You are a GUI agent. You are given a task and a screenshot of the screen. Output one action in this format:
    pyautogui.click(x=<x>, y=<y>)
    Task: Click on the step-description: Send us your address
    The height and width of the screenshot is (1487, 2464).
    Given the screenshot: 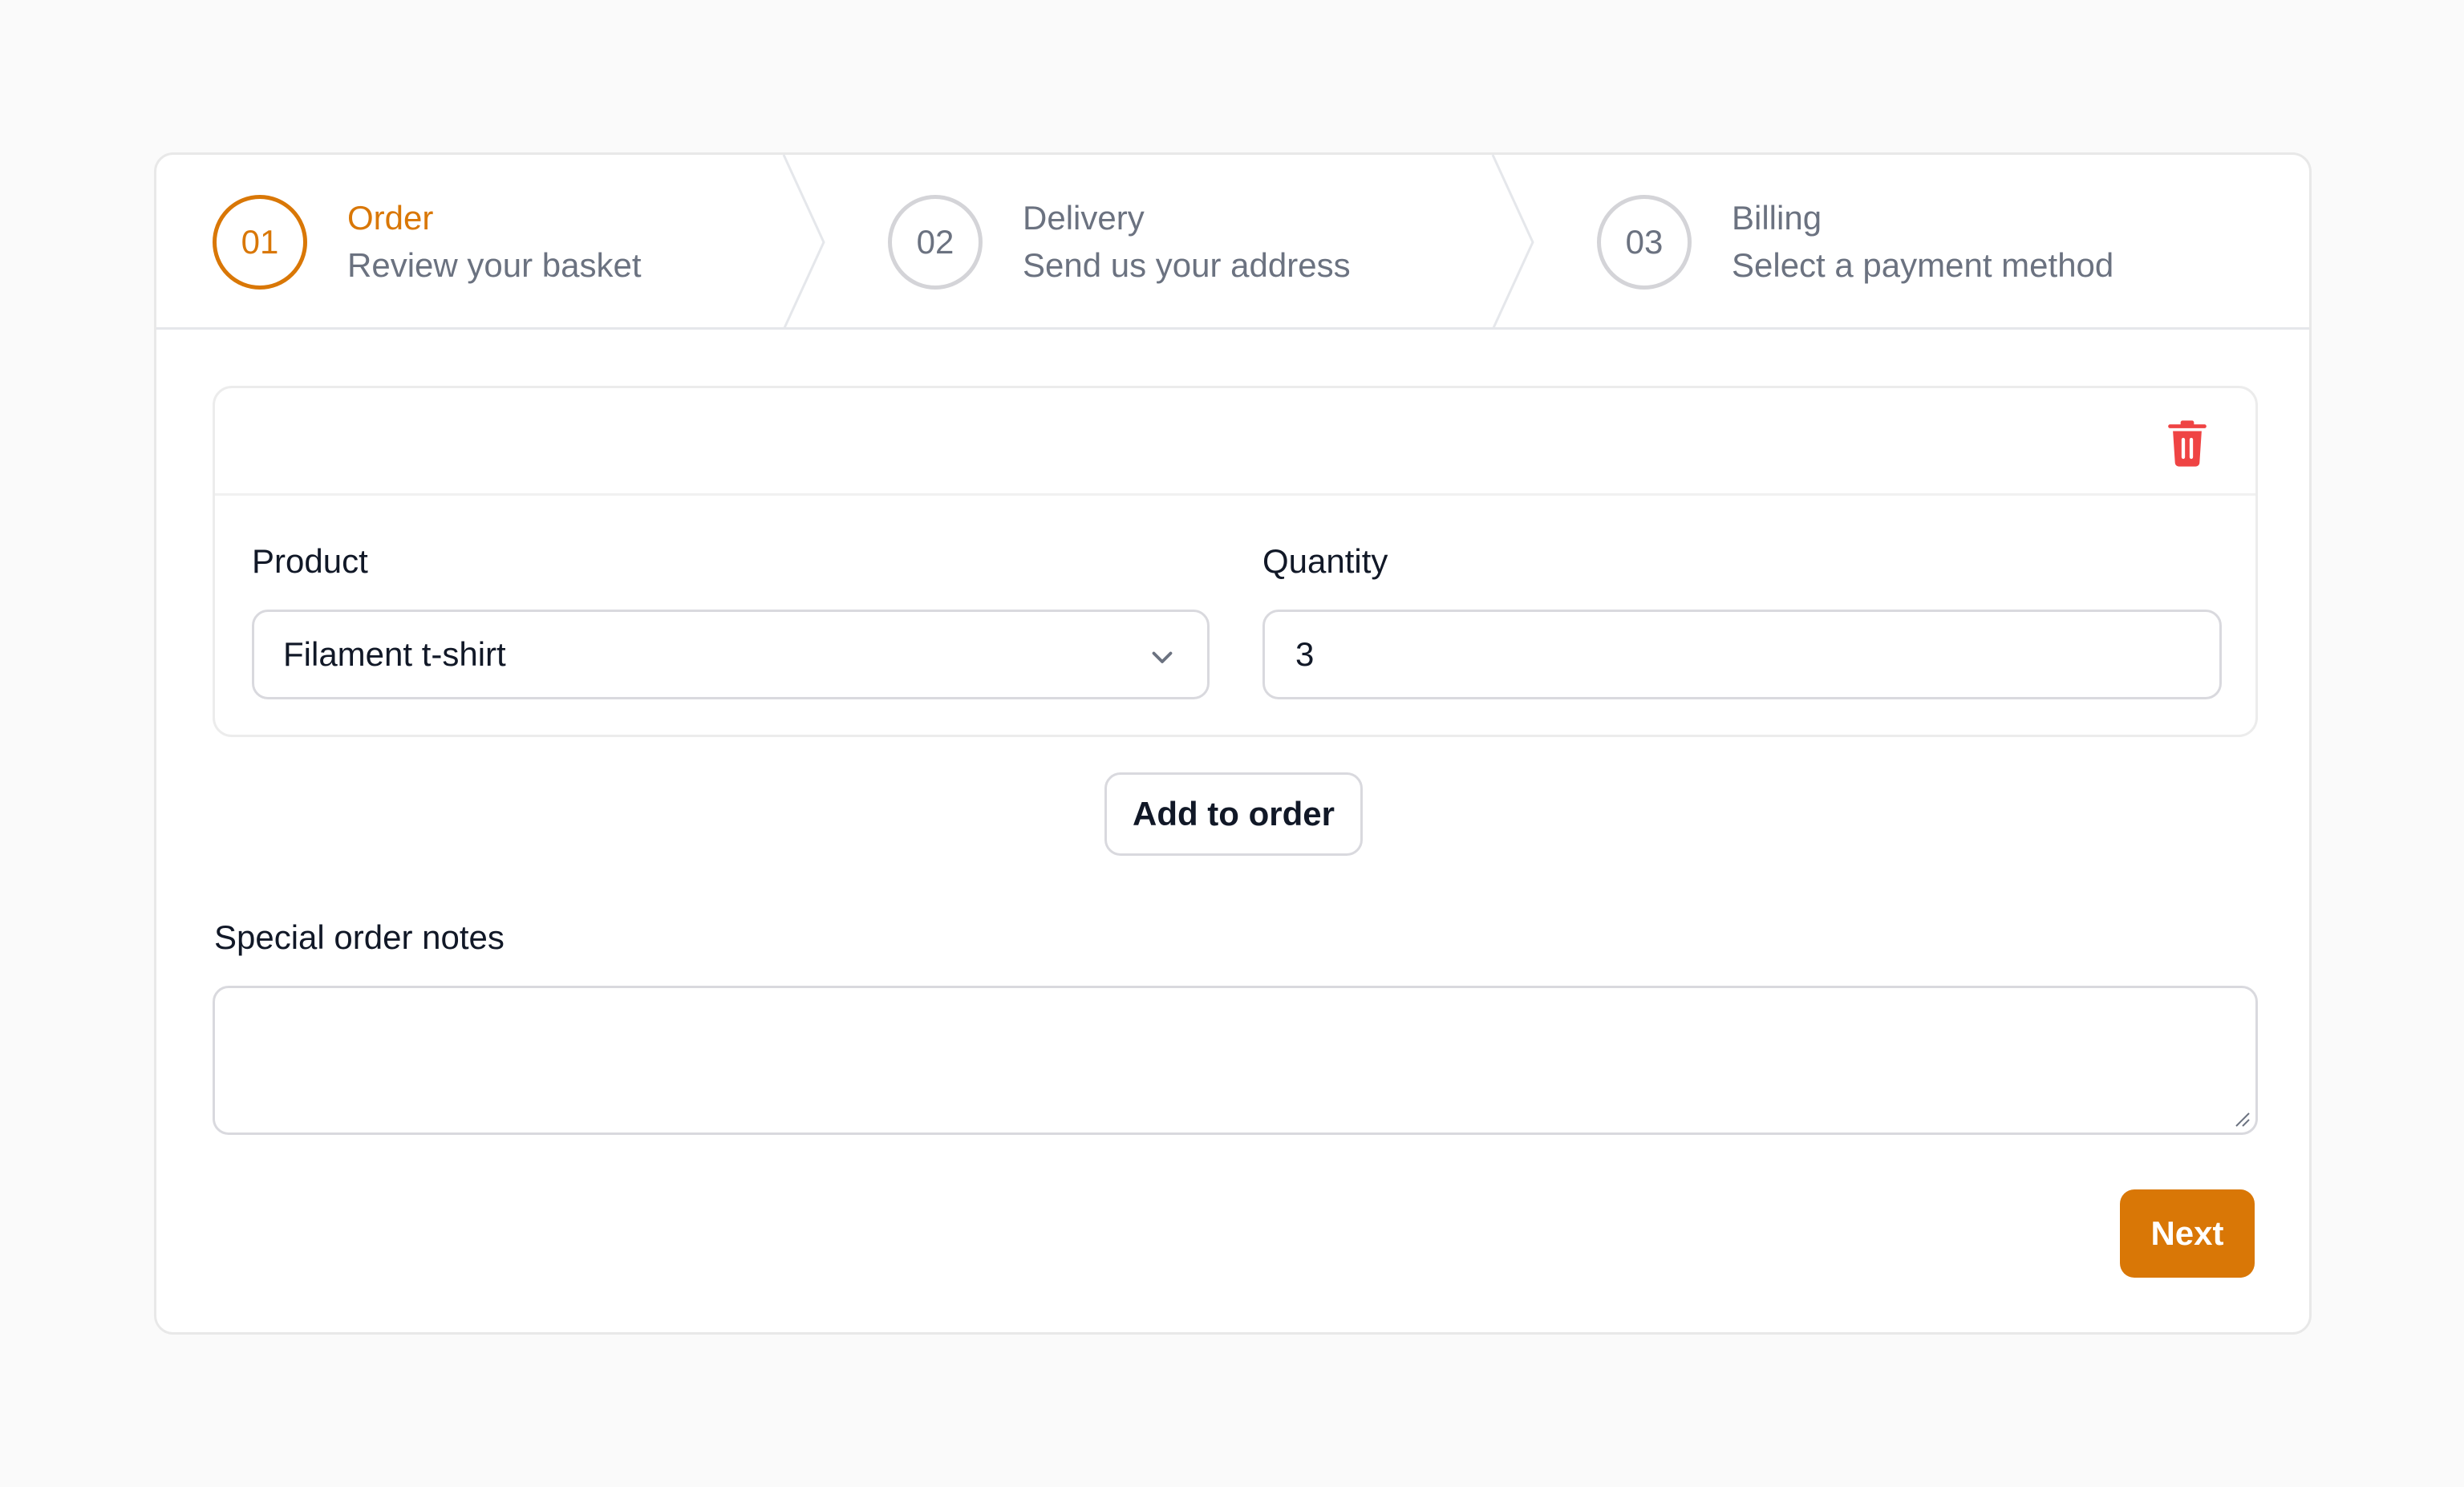 What is the action you would take?
    pyautogui.click(x=1187, y=265)
    